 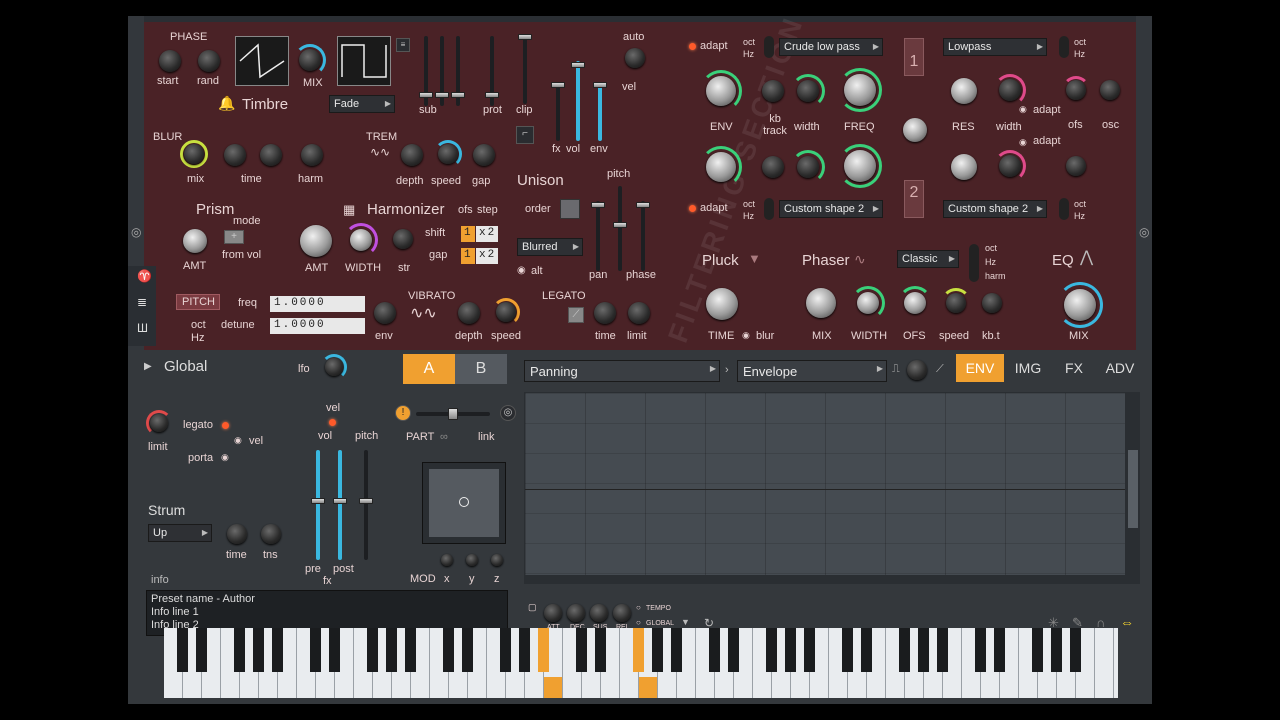 I want to click on filter-right-type1-dropdown: Lowpass ▶, so click(x=995, y=47).